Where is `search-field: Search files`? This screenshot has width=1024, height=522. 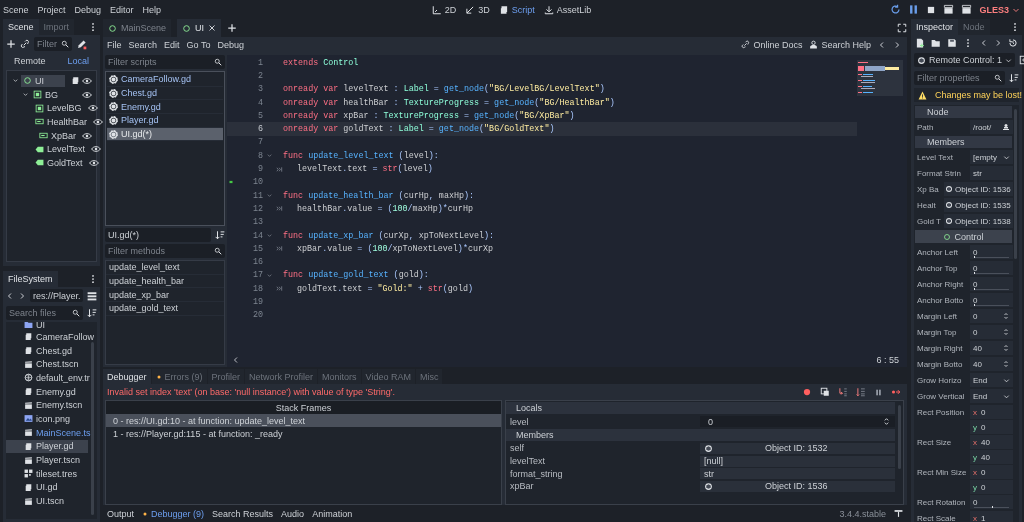
search-field: Search files is located at coordinates (44, 313).